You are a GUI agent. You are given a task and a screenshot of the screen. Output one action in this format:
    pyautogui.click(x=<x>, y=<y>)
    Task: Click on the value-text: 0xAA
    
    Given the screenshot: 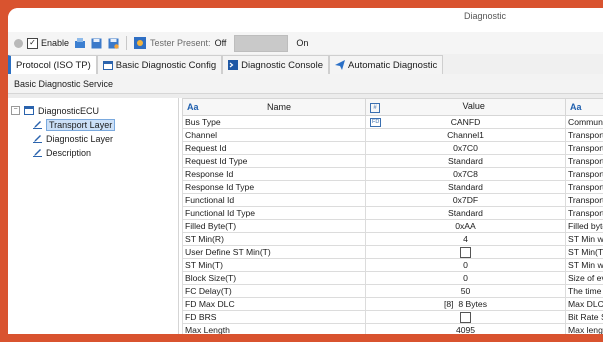 What is the action you would take?
    pyautogui.click(x=465, y=226)
    